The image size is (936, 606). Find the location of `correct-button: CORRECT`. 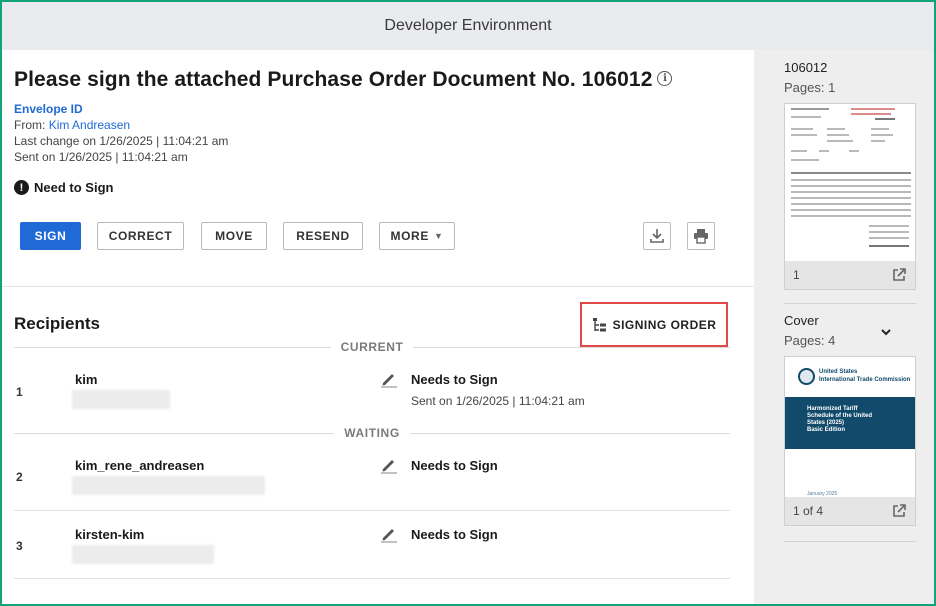

correct-button: CORRECT is located at coordinates (140, 236).